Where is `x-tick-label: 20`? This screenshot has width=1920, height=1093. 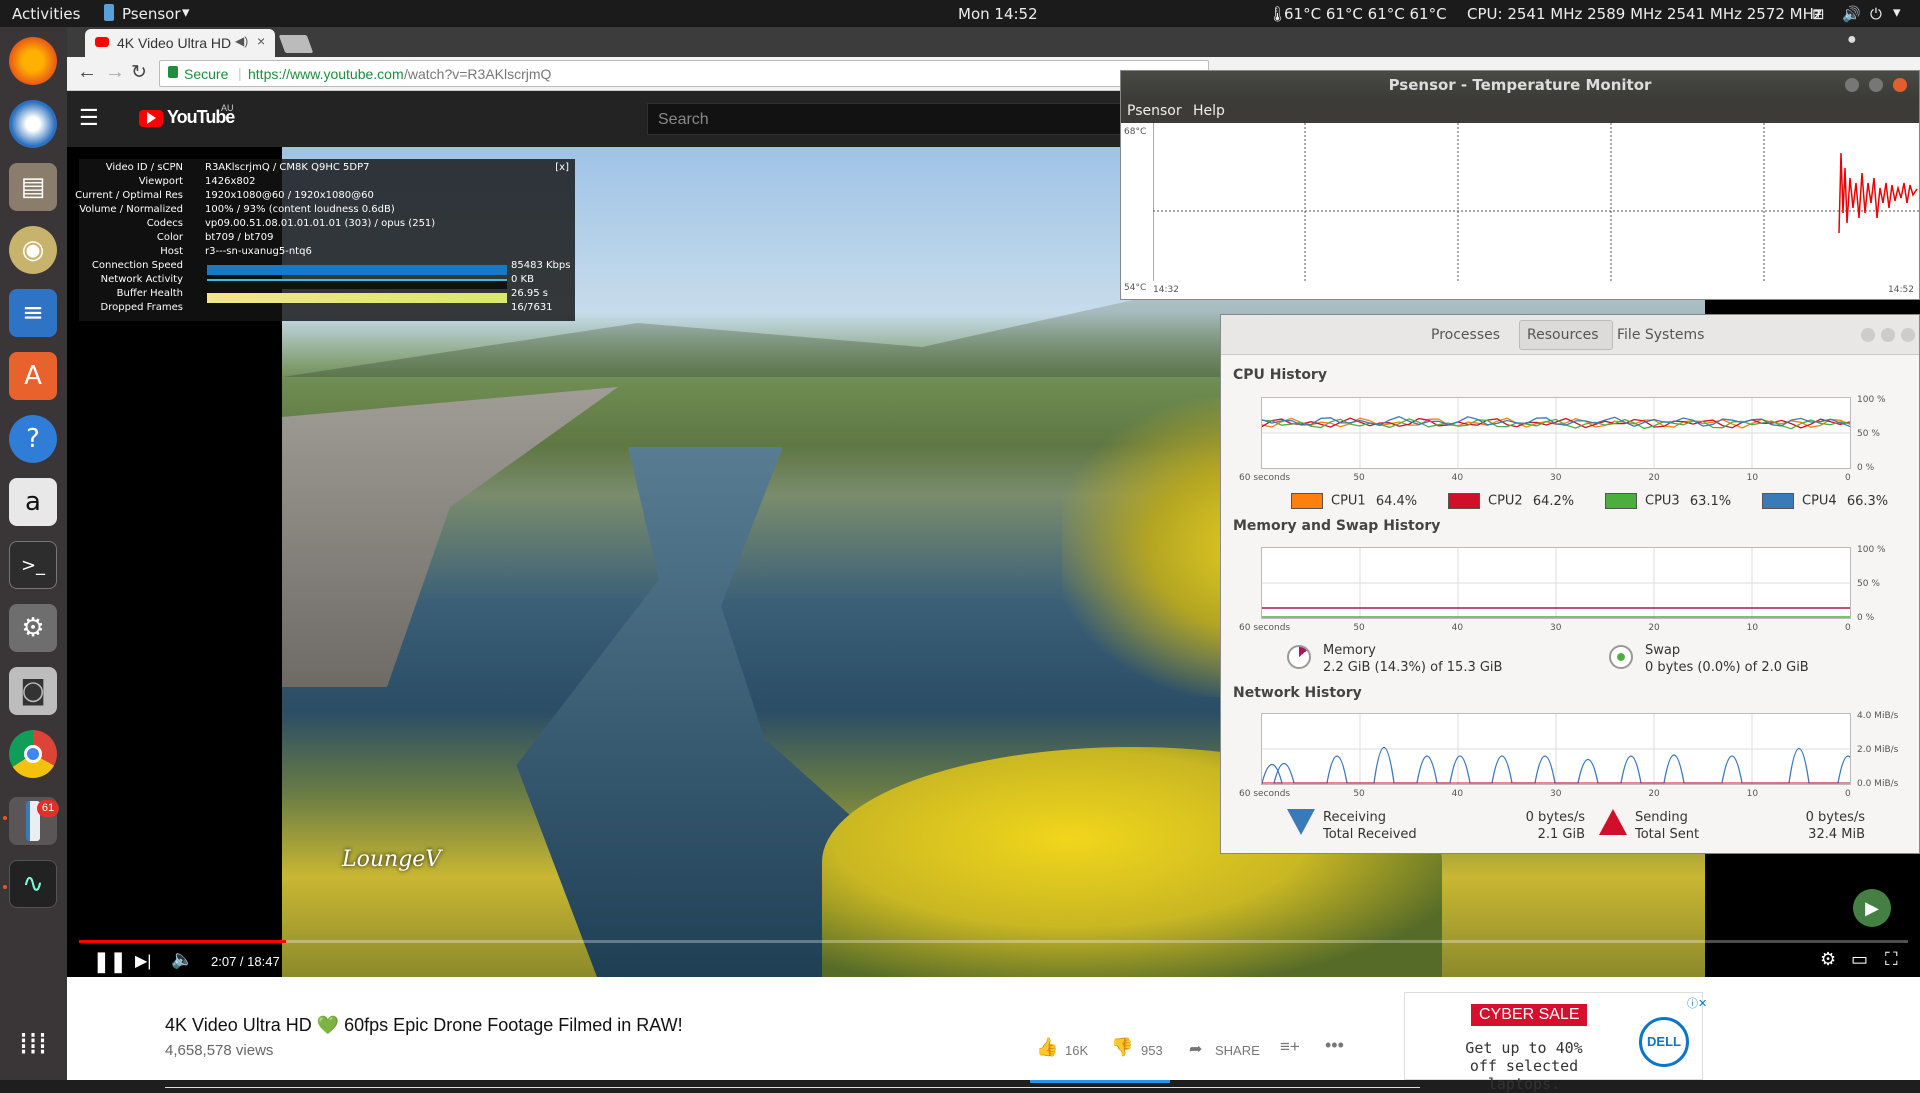 x-tick-label: 20 is located at coordinates (1654, 478).